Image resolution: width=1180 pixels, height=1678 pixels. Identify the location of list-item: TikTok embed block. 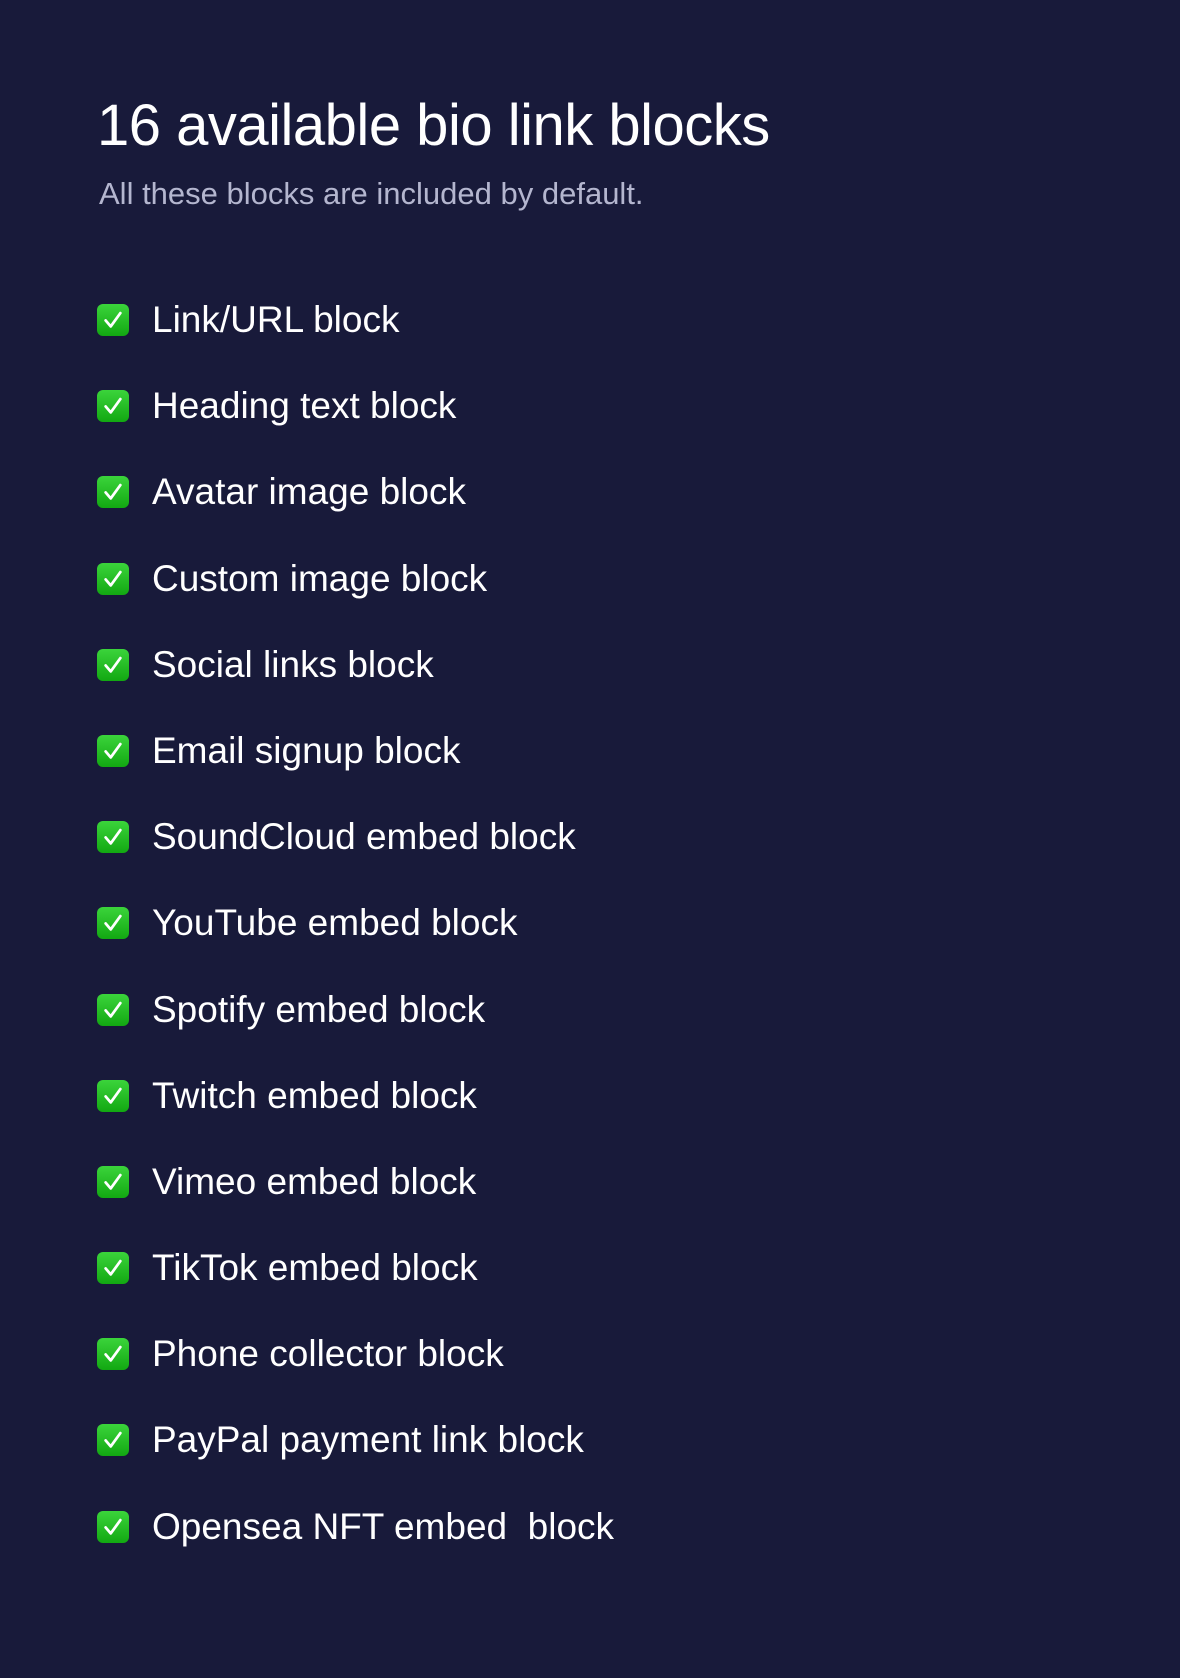
(355, 1268).